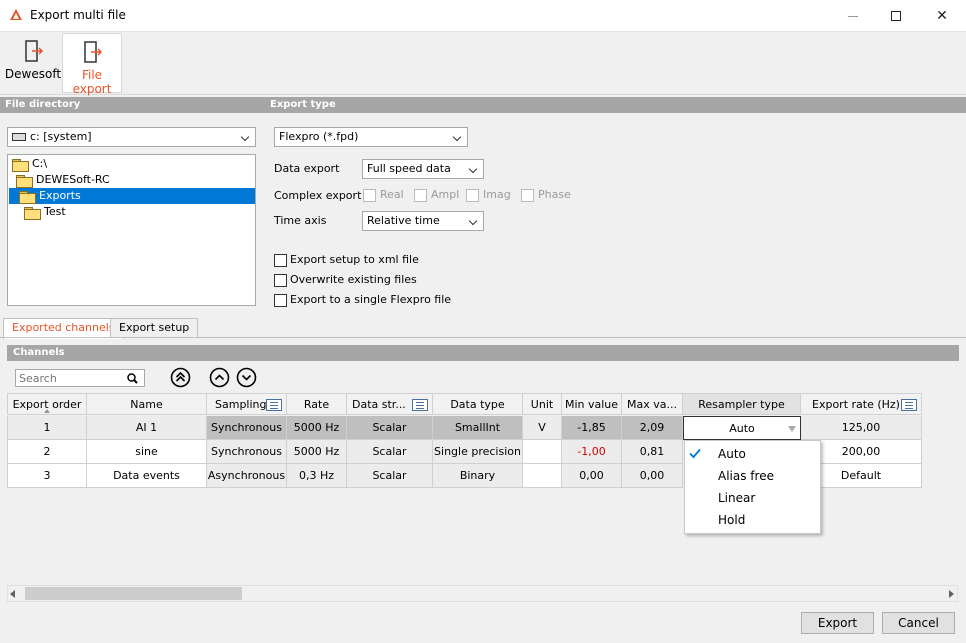 This screenshot has height=643, width=966. I want to click on scrollbar-thumb, so click(133, 593).